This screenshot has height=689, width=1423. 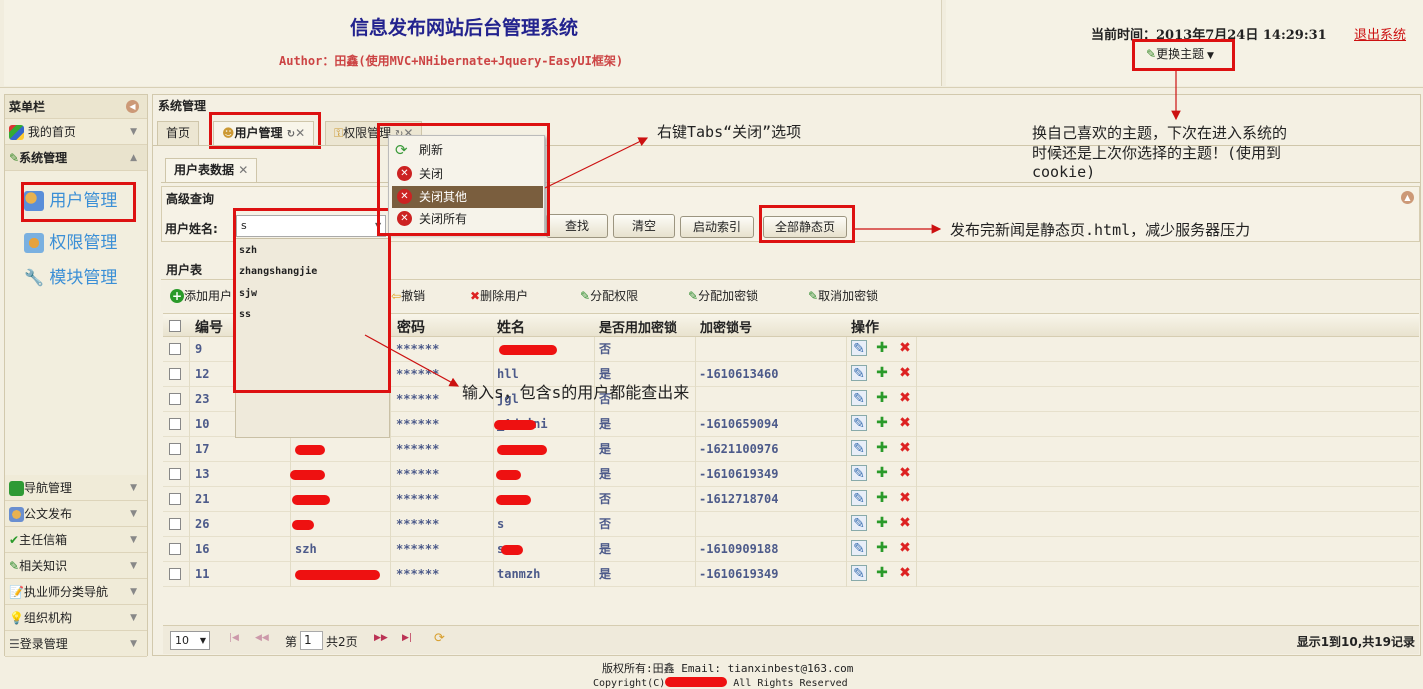 What do you see at coordinates (76, 592) in the screenshot?
I see `sidebar-item-practitioner: 📝执业师分类导航 ▼` at bounding box center [76, 592].